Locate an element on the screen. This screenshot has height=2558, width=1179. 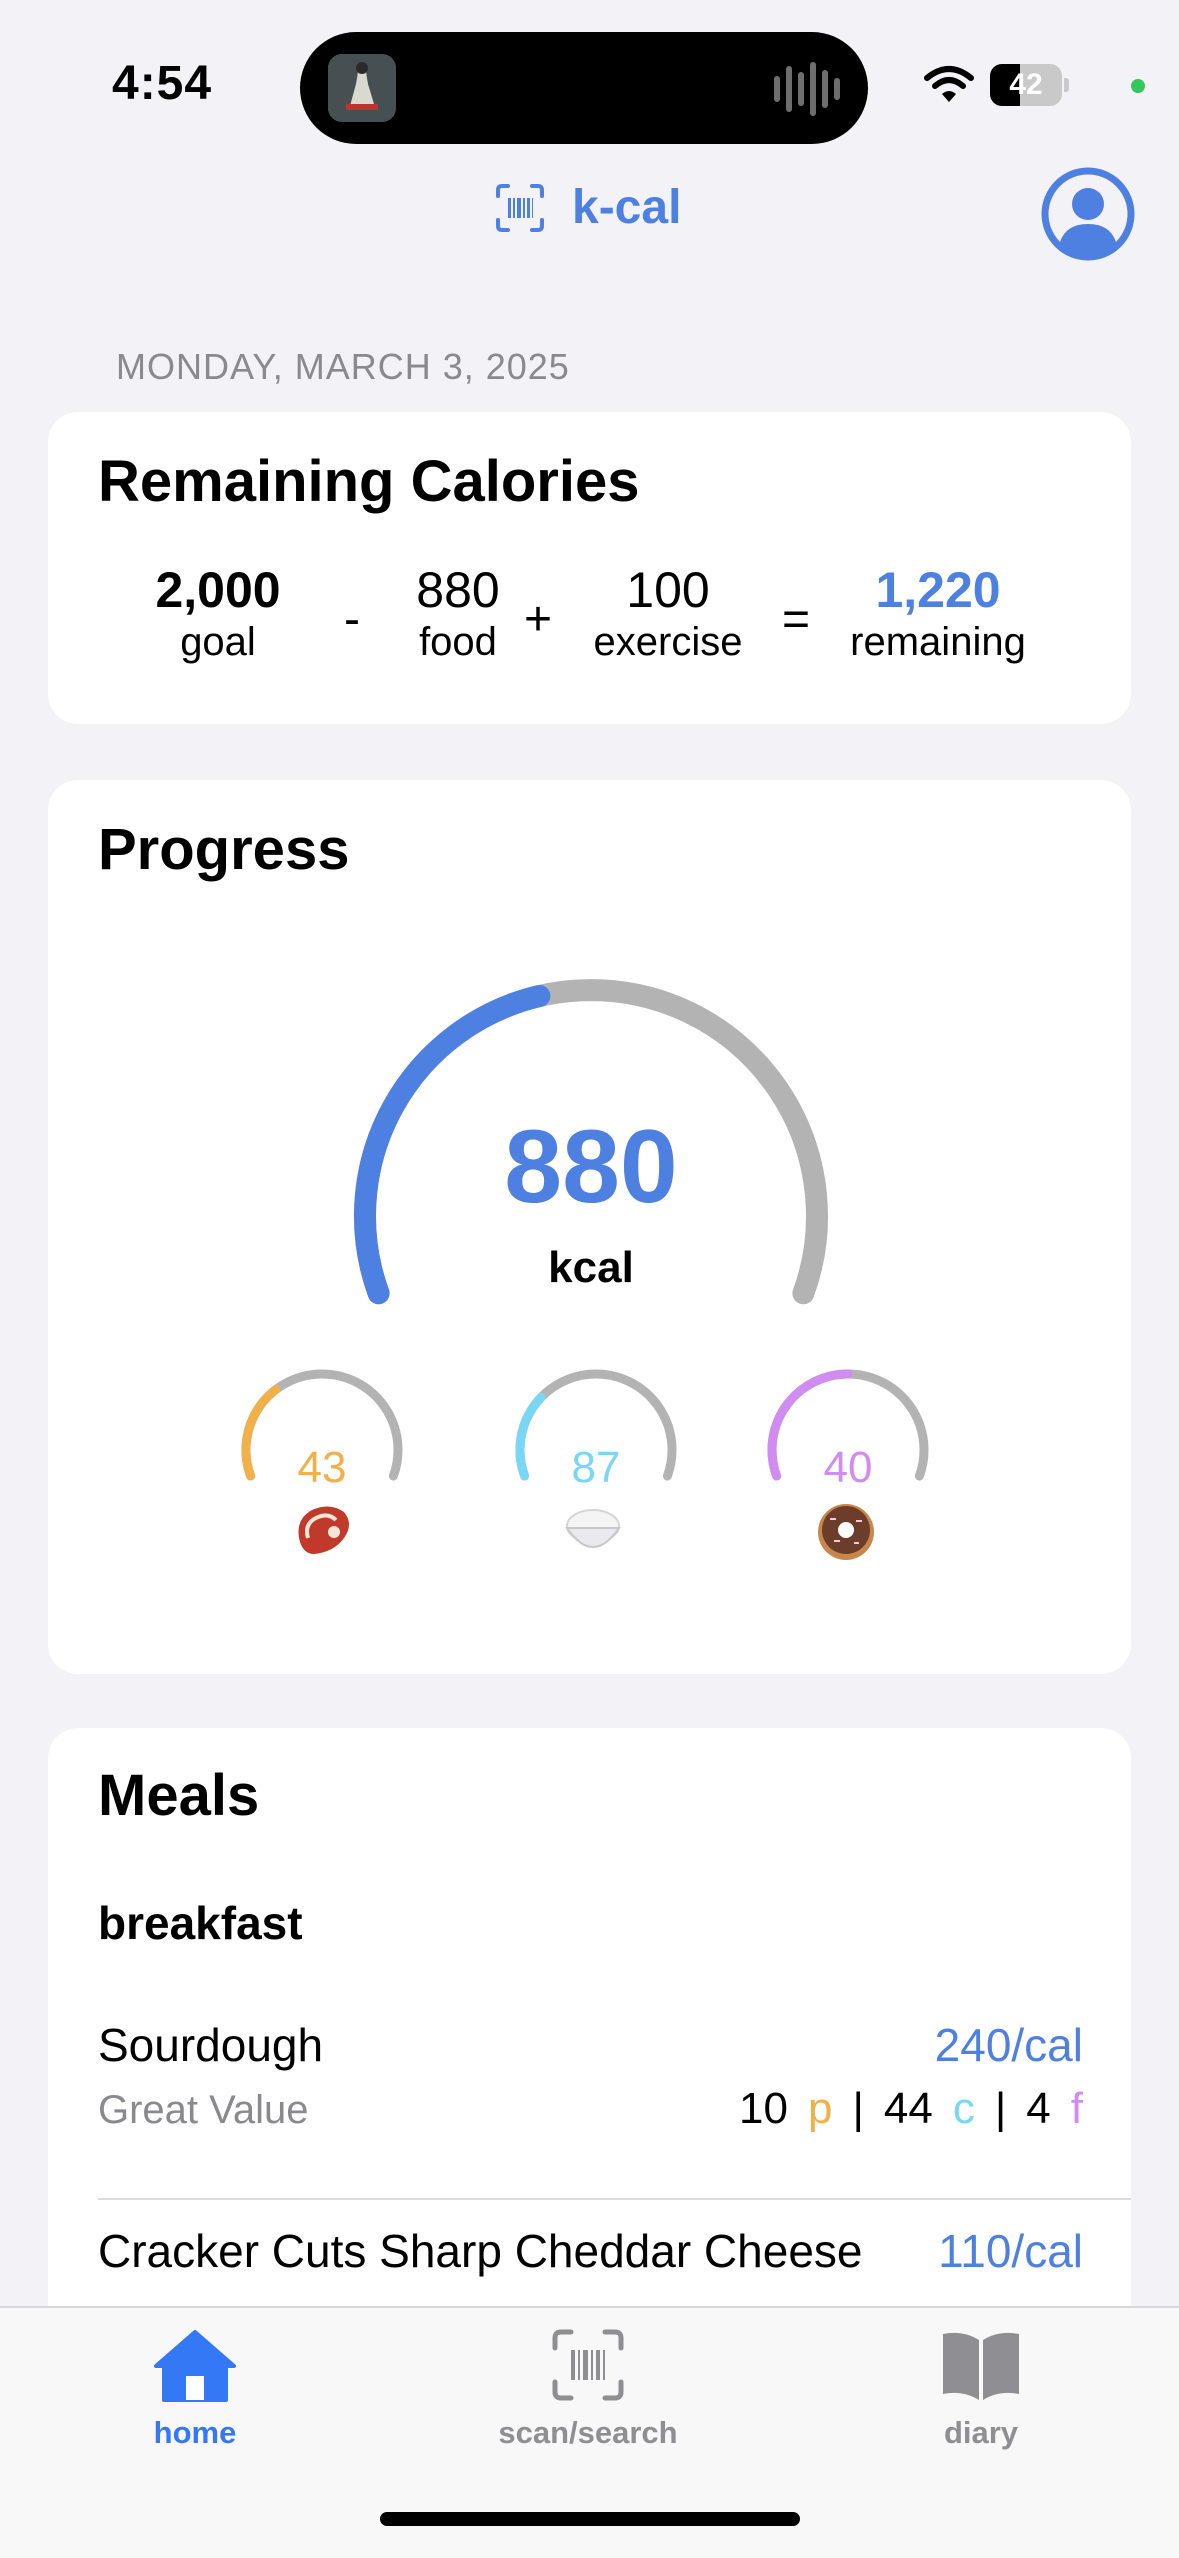
calorie-gauge-unit: kcal is located at coordinates (591, 1267).